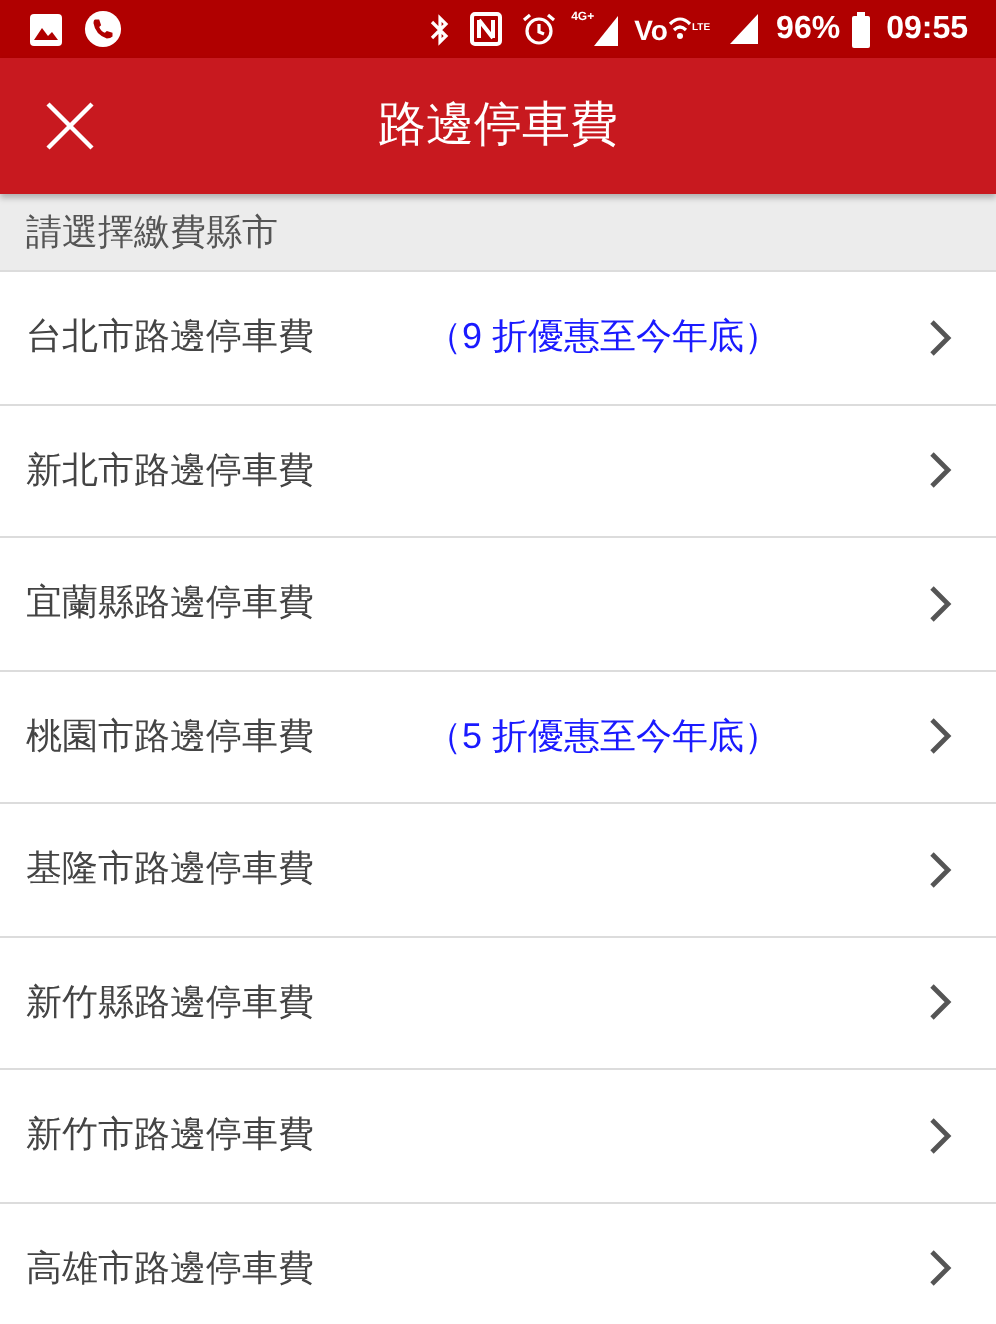 The height and width of the screenshot is (1324, 996). Describe the element at coordinates (651, 29) in the screenshot. I see `volte-label: Vo` at that location.